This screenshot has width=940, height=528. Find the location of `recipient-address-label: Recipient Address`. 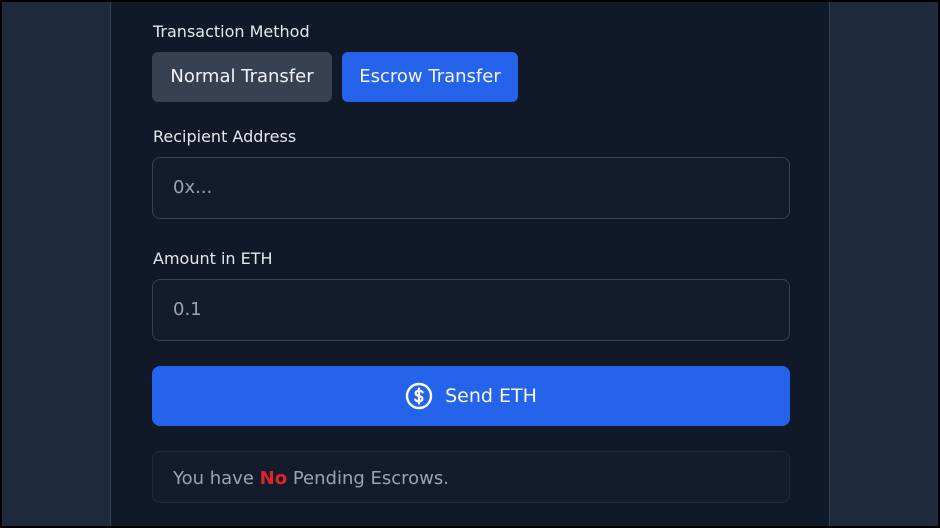

recipient-address-label: Recipient Address is located at coordinates (225, 136).